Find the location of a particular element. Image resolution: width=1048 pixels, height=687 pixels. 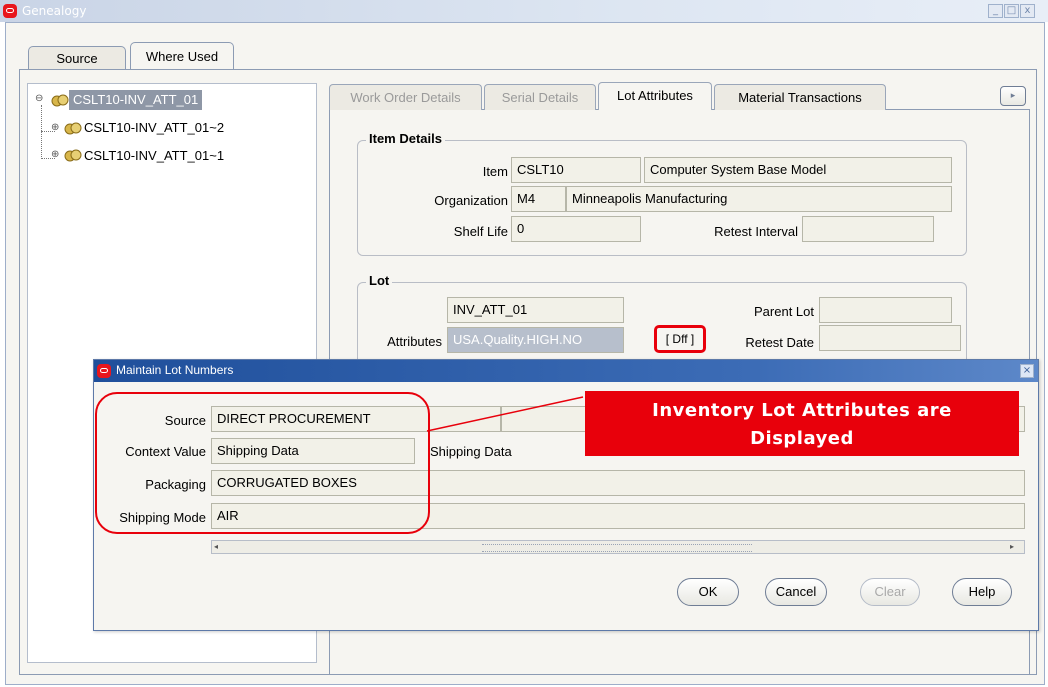

tree-node-child: CSLT10-INV_ATT_01~1 is located at coordinates (154, 156).